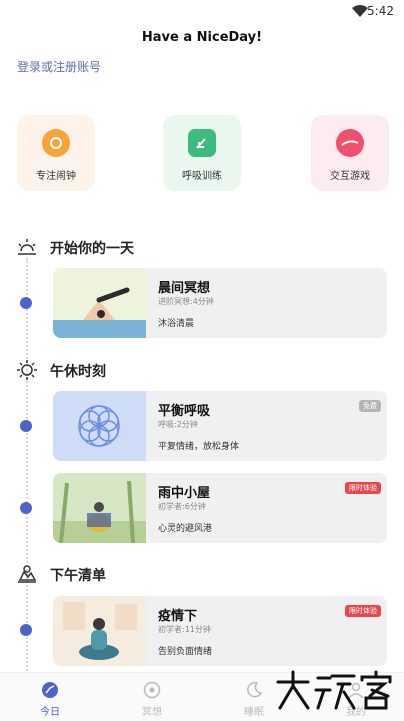 This screenshot has width=404, height=721. I want to click on card-rain-cabin: 雨中小屋 初学者:6分钟 心灵的避风港 限时体验, so click(220, 508).